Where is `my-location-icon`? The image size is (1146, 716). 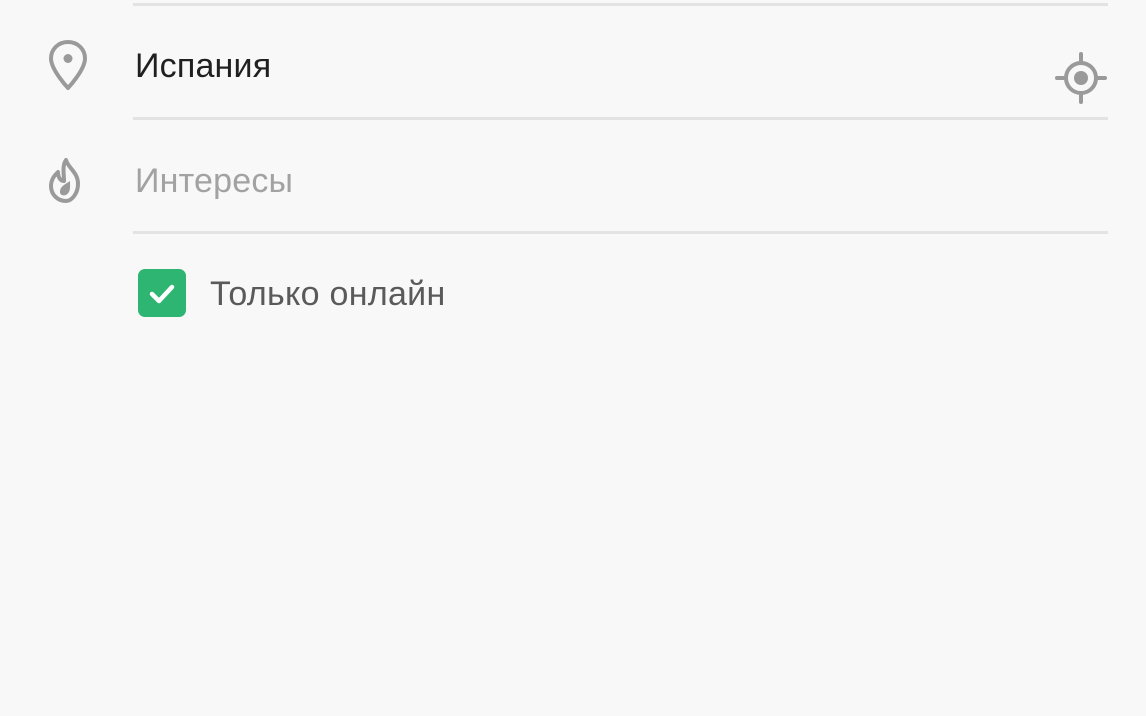
my-location-icon is located at coordinates (1081, 78).